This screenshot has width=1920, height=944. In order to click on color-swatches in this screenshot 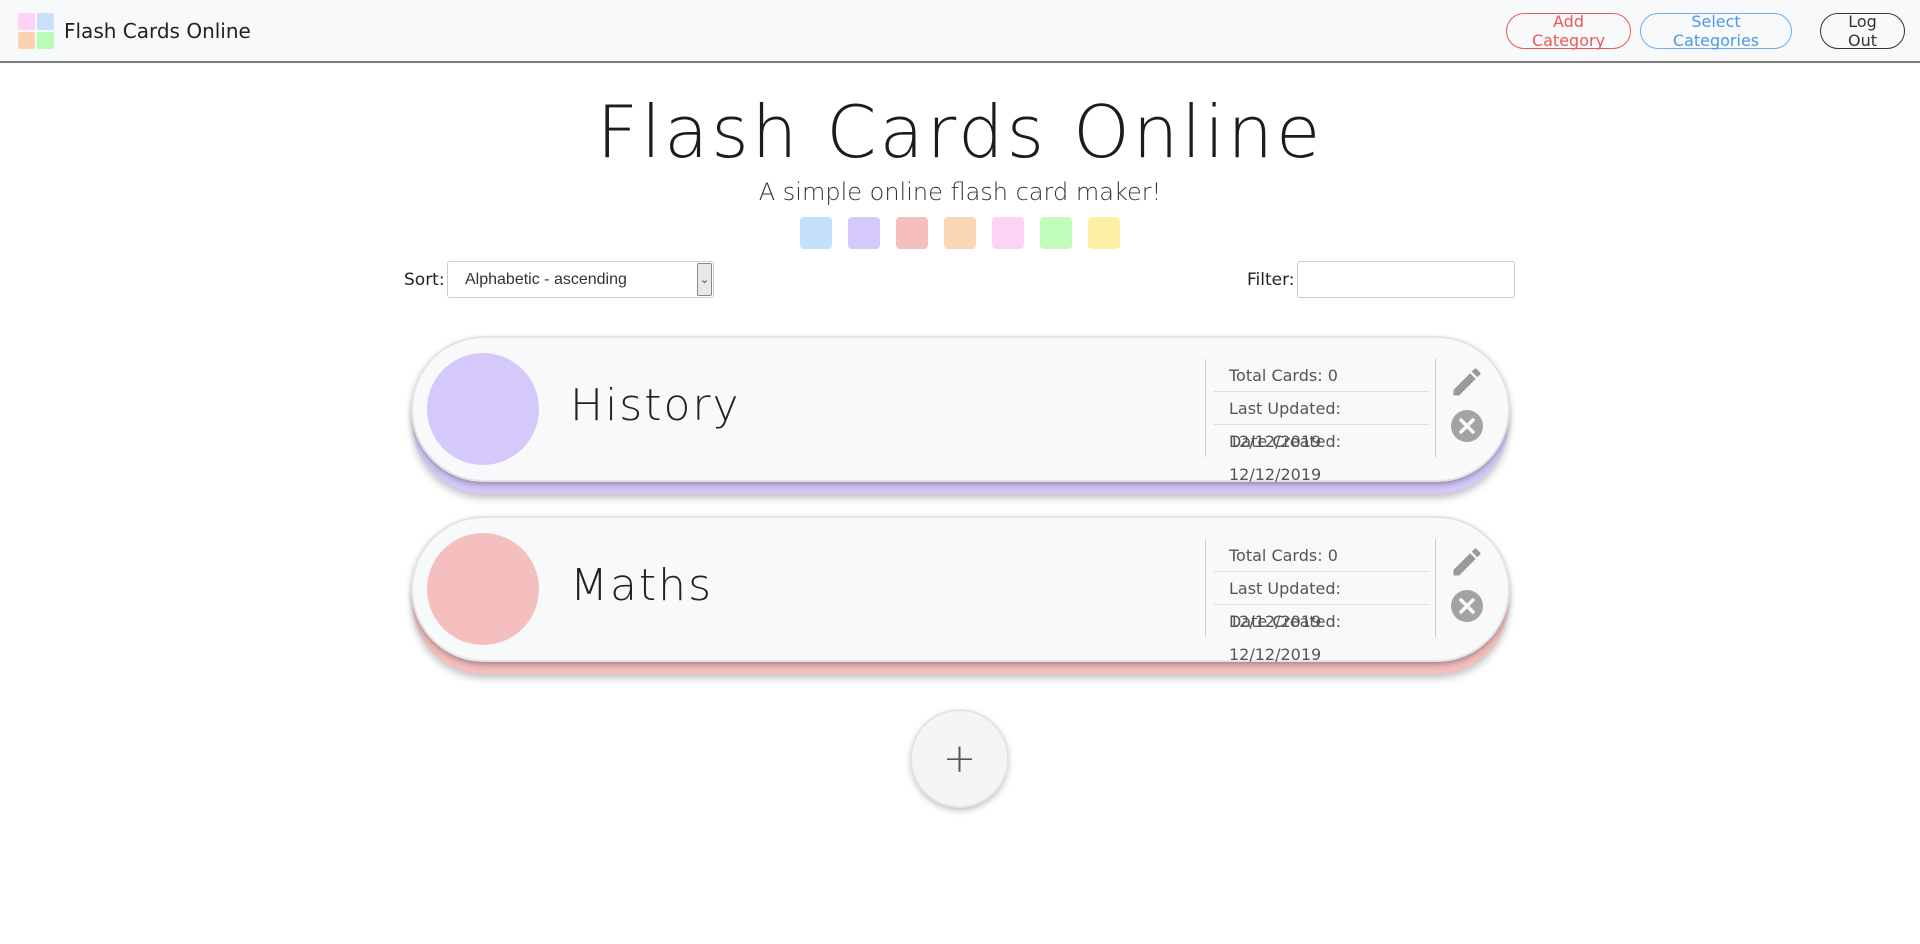, I will do `click(960, 233)`.